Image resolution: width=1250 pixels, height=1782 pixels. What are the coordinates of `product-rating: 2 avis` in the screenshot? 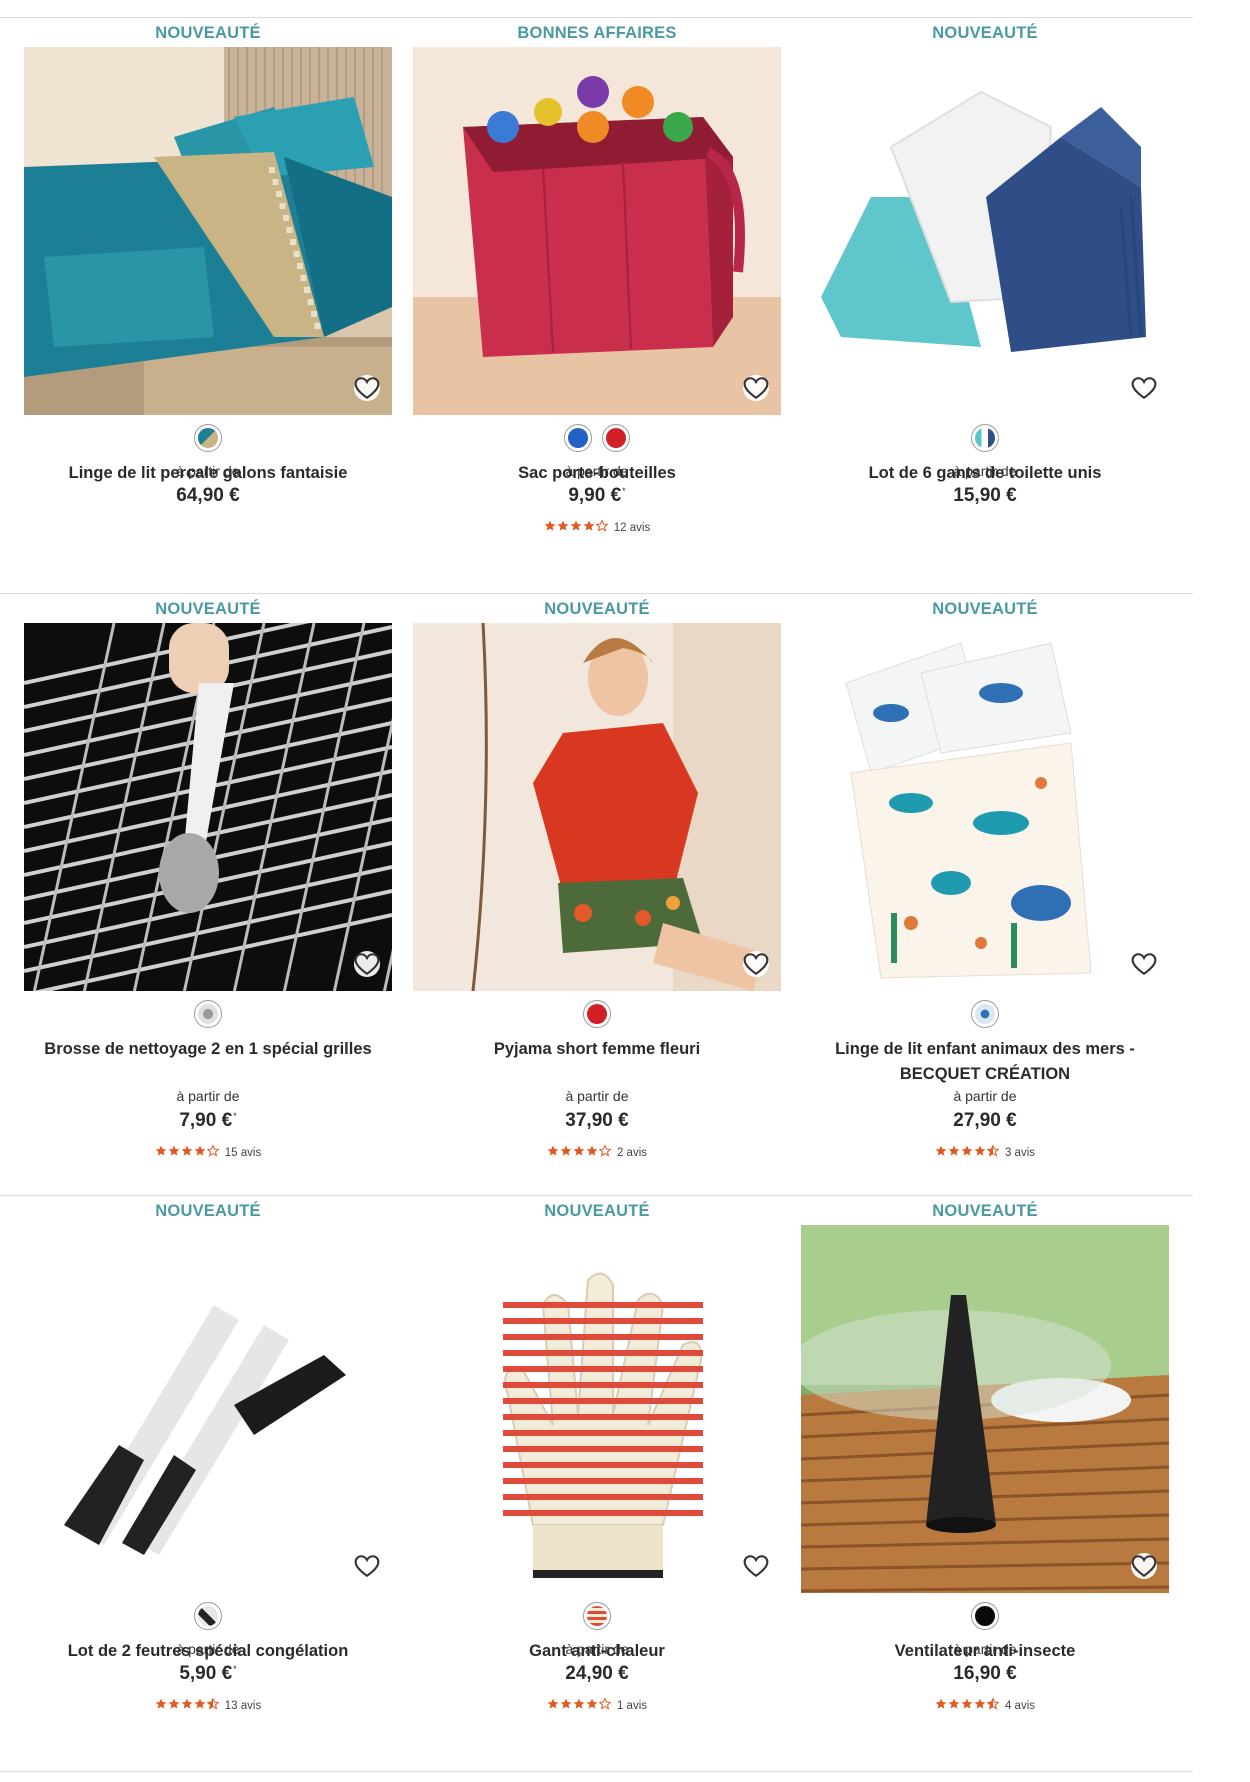 It's located at (597, 1152).